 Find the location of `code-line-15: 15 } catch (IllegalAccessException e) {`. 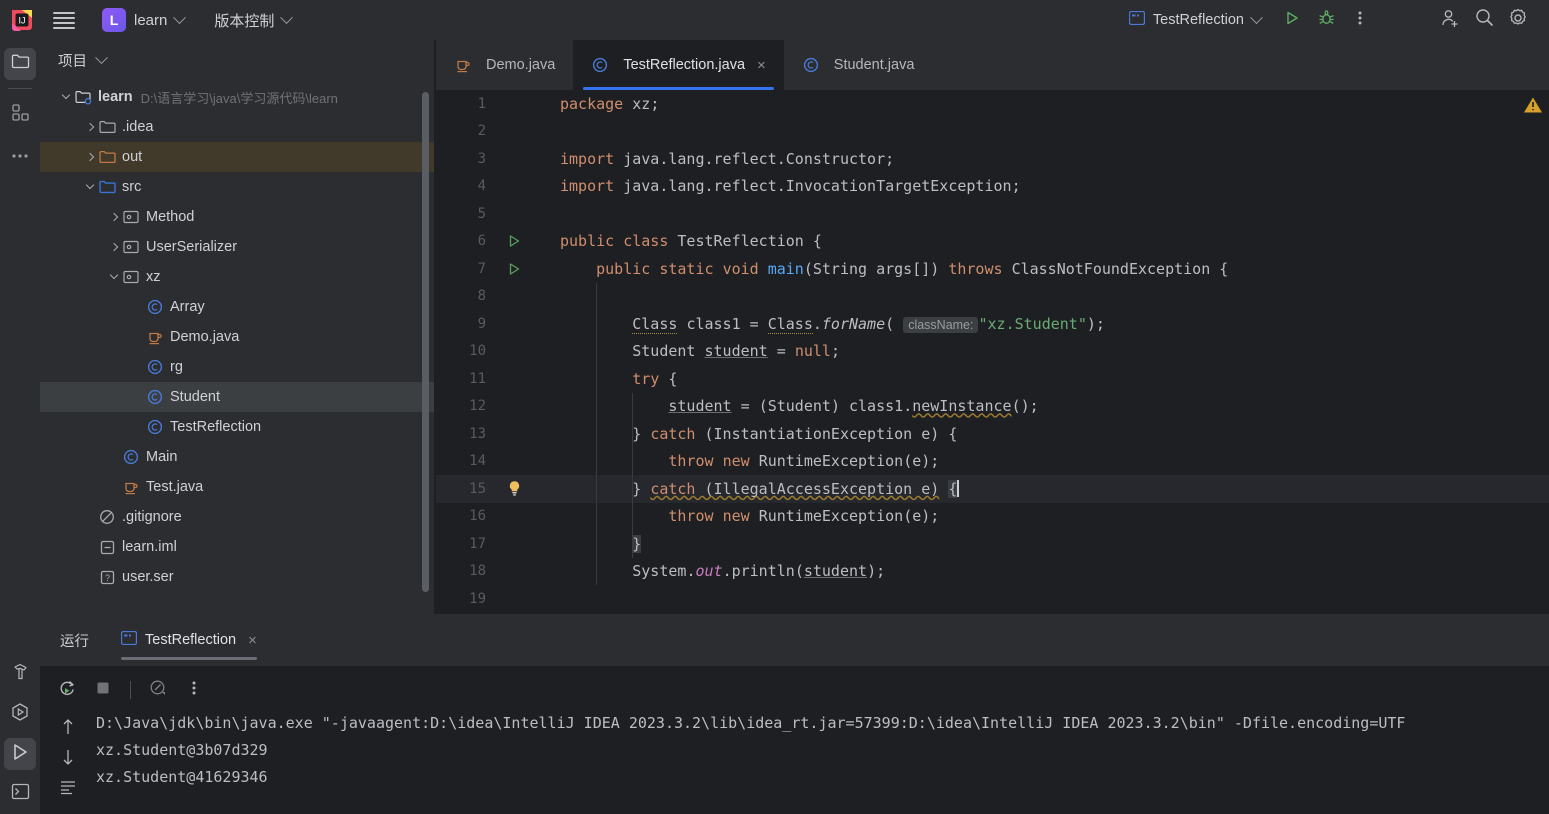

code-line-15: 15 } catch (IllegalAccessException e) { is located at coordinates (992, 489).